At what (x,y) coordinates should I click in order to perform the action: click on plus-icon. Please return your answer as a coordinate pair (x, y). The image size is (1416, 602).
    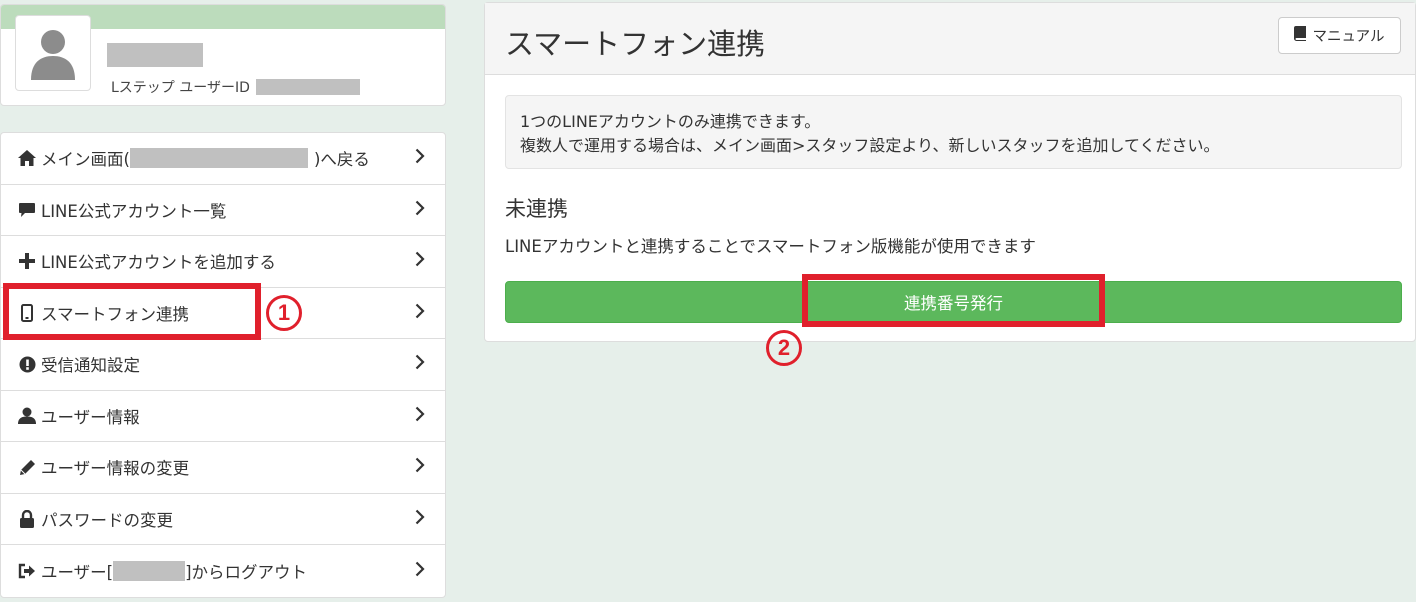
    Looking at the image, I should click on (27, 261).